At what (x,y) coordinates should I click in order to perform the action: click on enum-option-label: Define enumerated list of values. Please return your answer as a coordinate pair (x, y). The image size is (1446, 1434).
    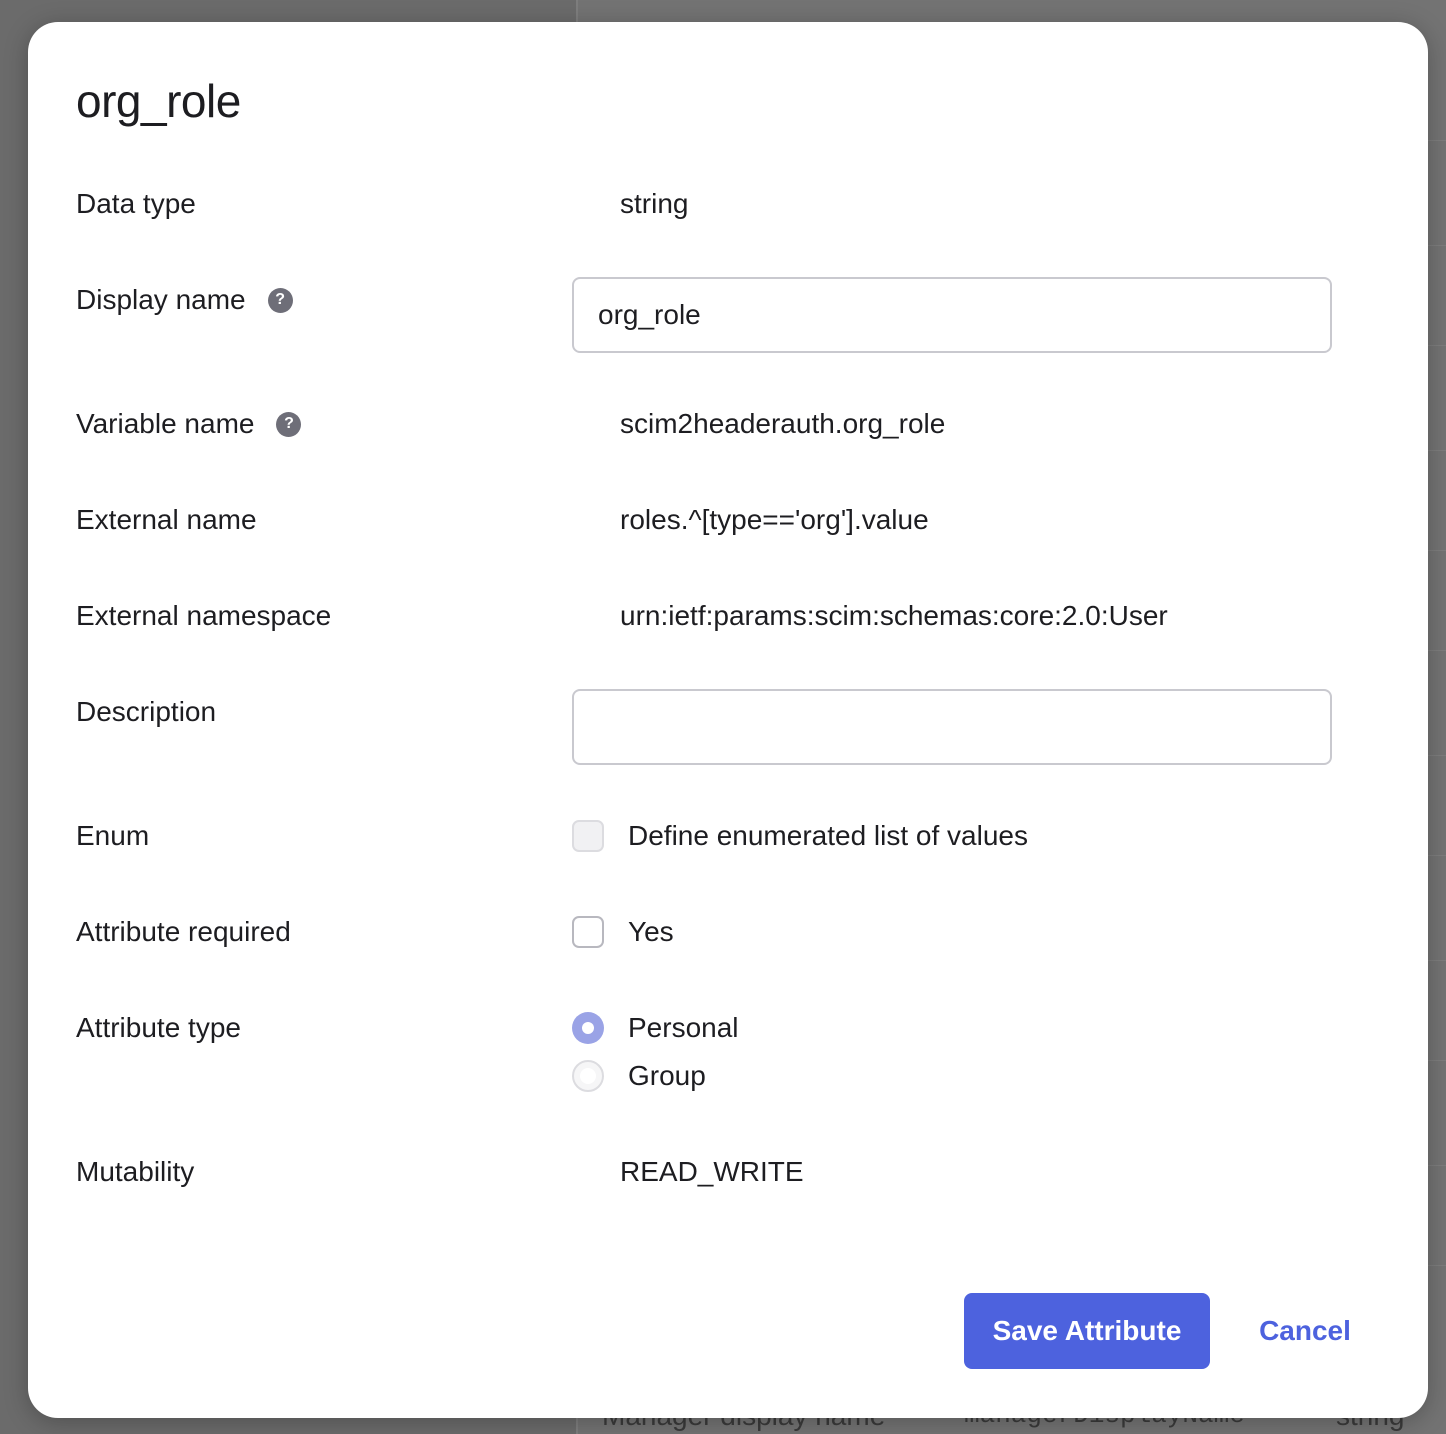
    Looking at the image, I should click on (828, 835).